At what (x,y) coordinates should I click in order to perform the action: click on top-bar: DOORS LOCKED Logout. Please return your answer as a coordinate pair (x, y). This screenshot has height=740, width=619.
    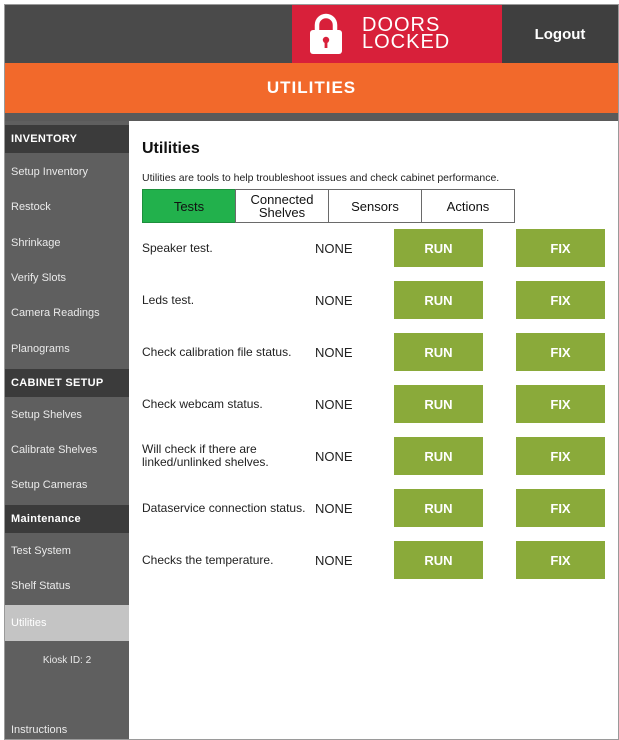
    Looking at the image, I should click on (311, 34).